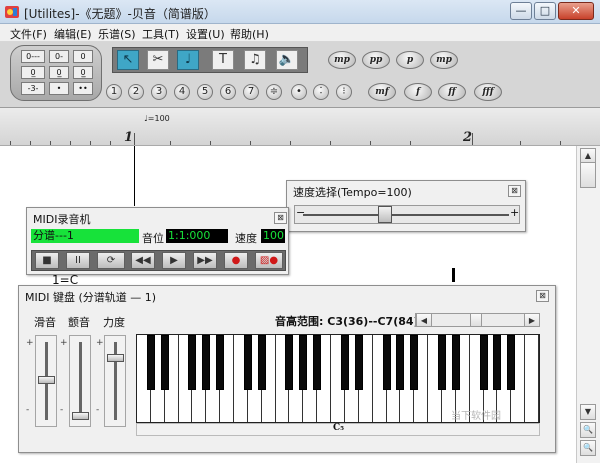 Image resolution: width=600 pixels, height=463 pixels. Describe the element at coordinates (228, 92) in the screenshot. I see `number-button-6: 6` at that location.